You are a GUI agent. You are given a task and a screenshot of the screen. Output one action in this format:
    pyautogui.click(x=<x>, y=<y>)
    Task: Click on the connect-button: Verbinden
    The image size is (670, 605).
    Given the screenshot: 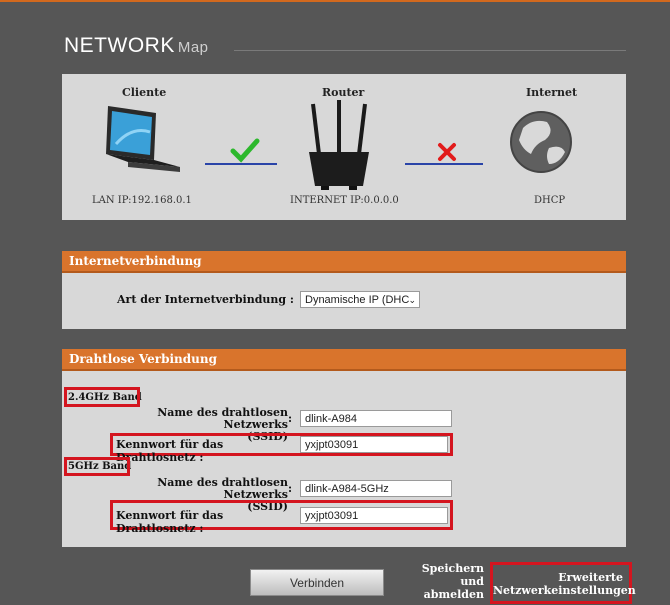 What is the action you would take?
    pyautogui.click(x=317, y=582)
    